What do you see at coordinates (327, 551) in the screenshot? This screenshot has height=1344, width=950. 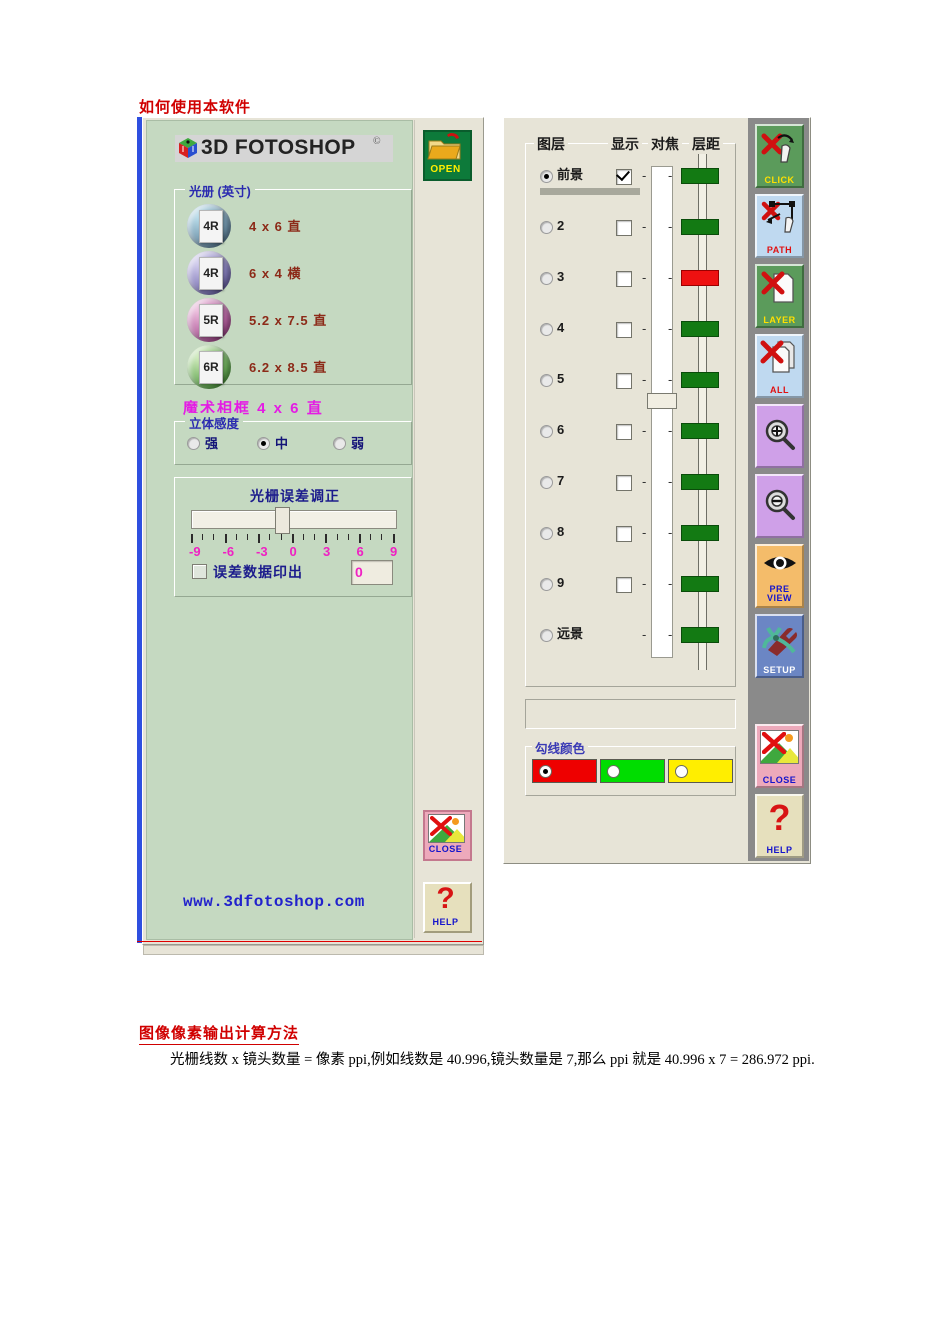 I see `calibration-scale-label: 3` at bounding box center [327, 551].